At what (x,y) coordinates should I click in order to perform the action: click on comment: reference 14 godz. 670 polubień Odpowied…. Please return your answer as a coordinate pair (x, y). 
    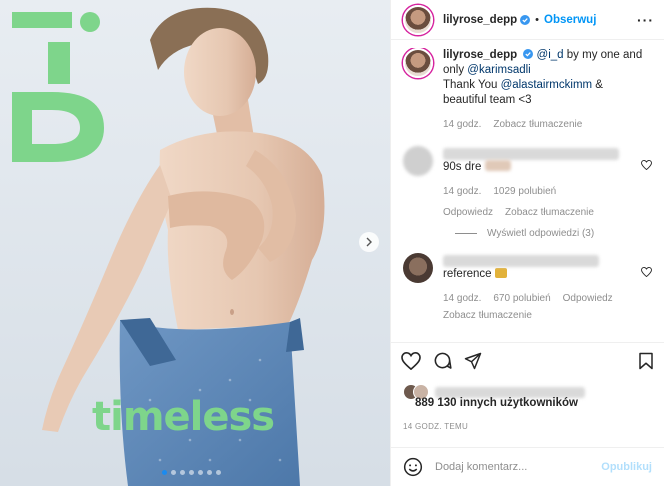
    Looking at the image, I should click on (527, 288).